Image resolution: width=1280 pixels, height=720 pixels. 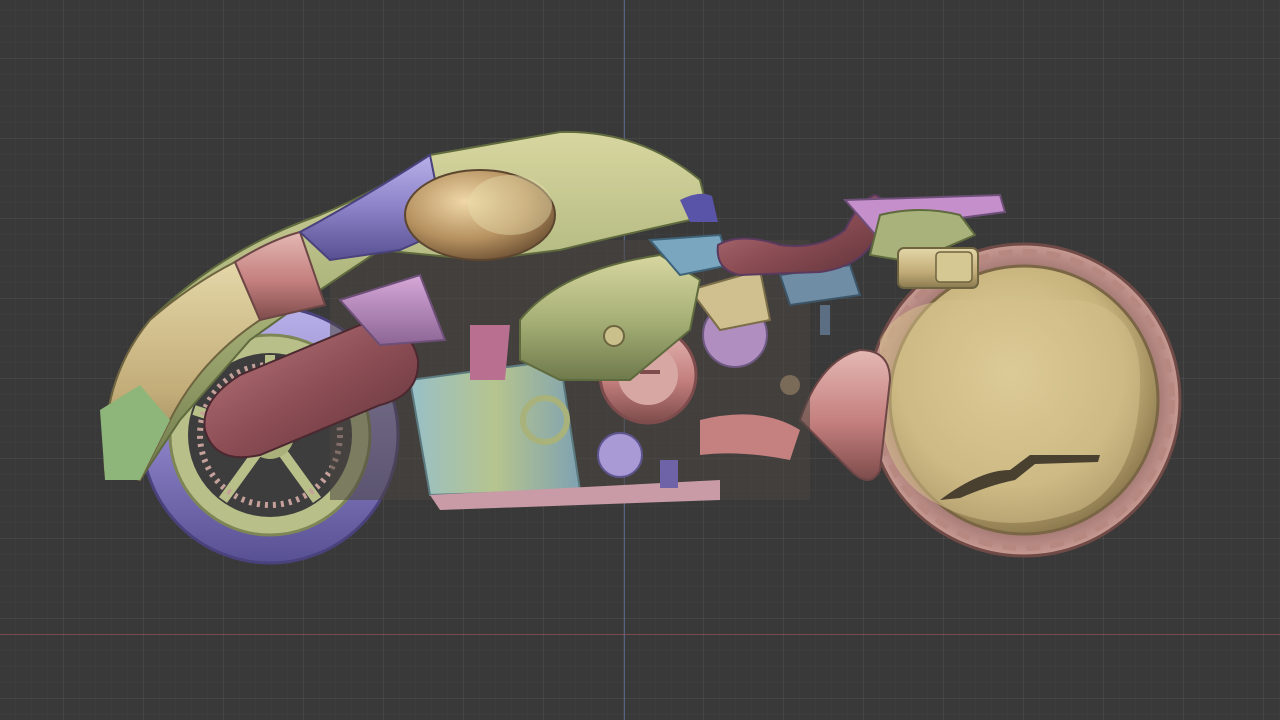 What do you see at coordinates (825, 320) in the screenshot?
I see `footpeg` at bounding box center [825, 320].